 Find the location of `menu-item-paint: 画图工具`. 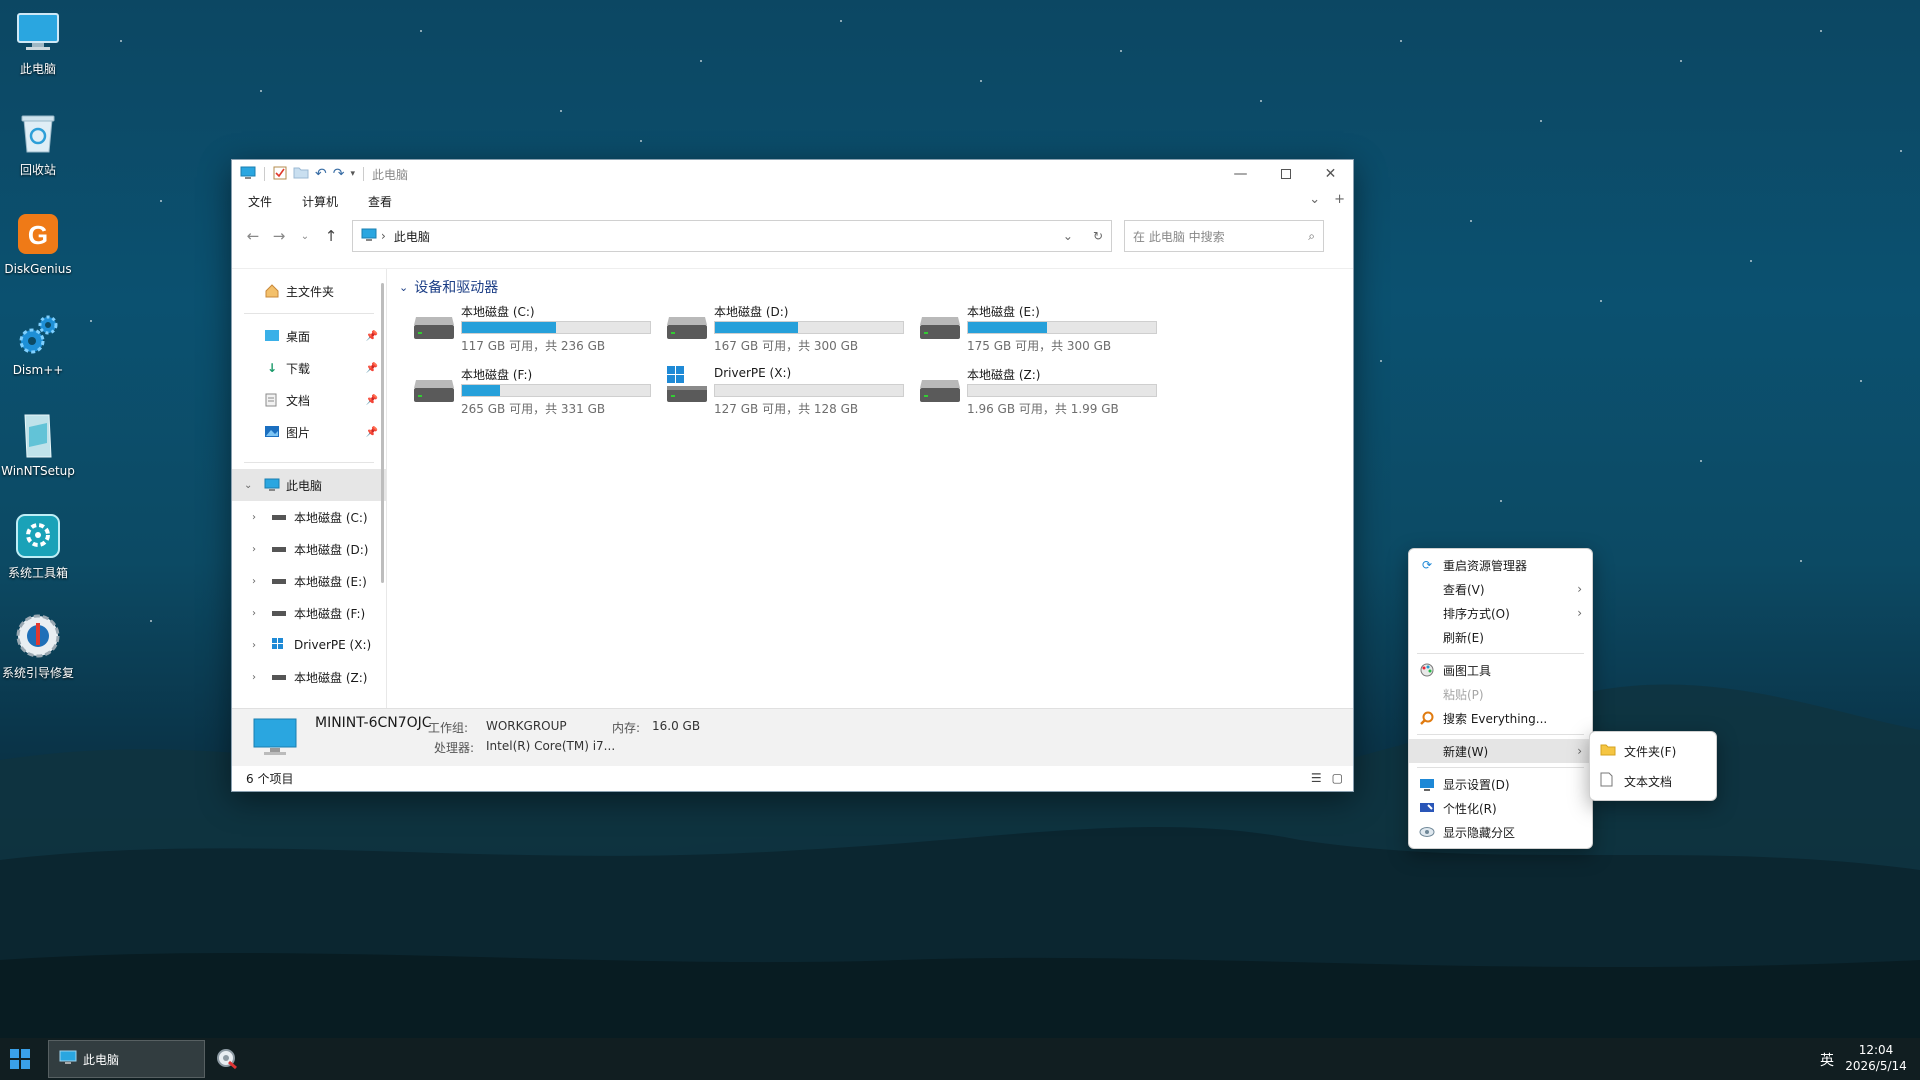

menu-item-paint: 画图工具 is located at coordinates (1500, 670).